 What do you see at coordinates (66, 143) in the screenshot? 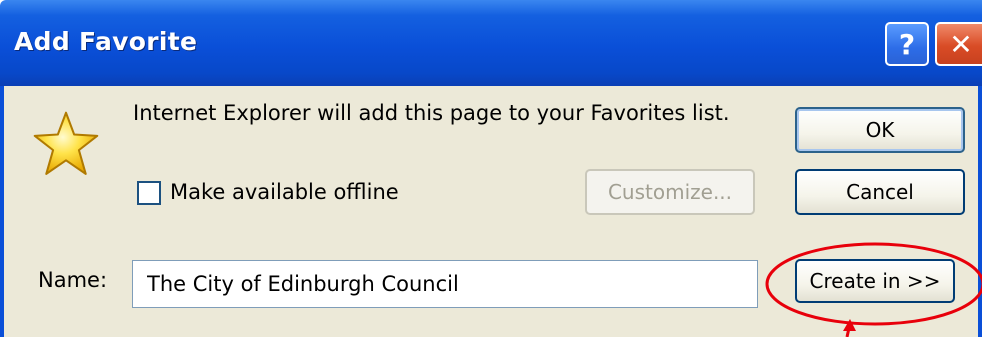
I see `star-icon` at bounding box center [66, 143].